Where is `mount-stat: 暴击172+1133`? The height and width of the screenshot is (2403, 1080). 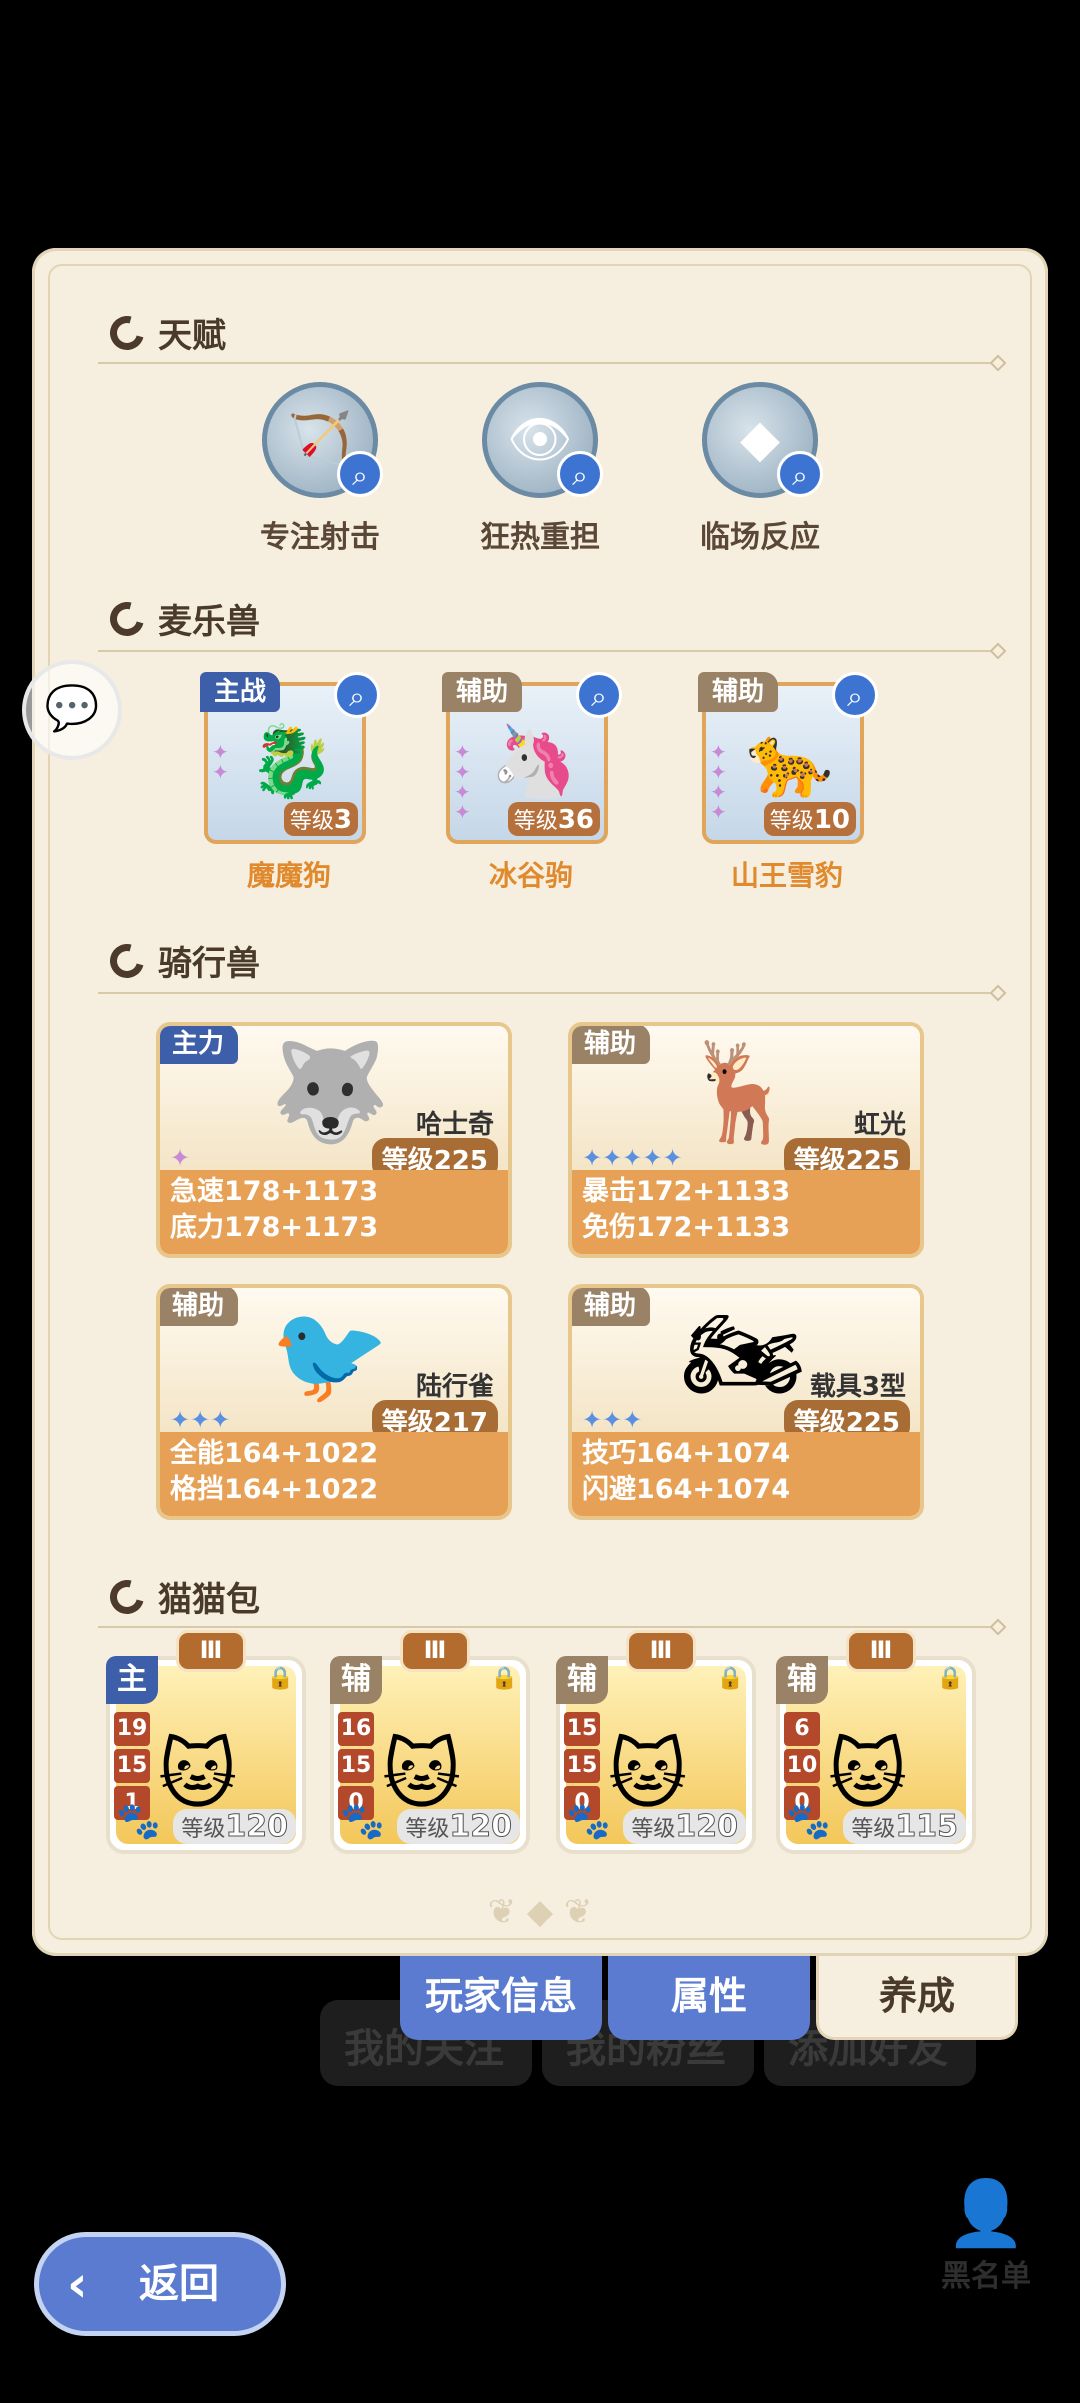 mount-stat: 暴击172+1133 is located at coordinates (686, 1191).